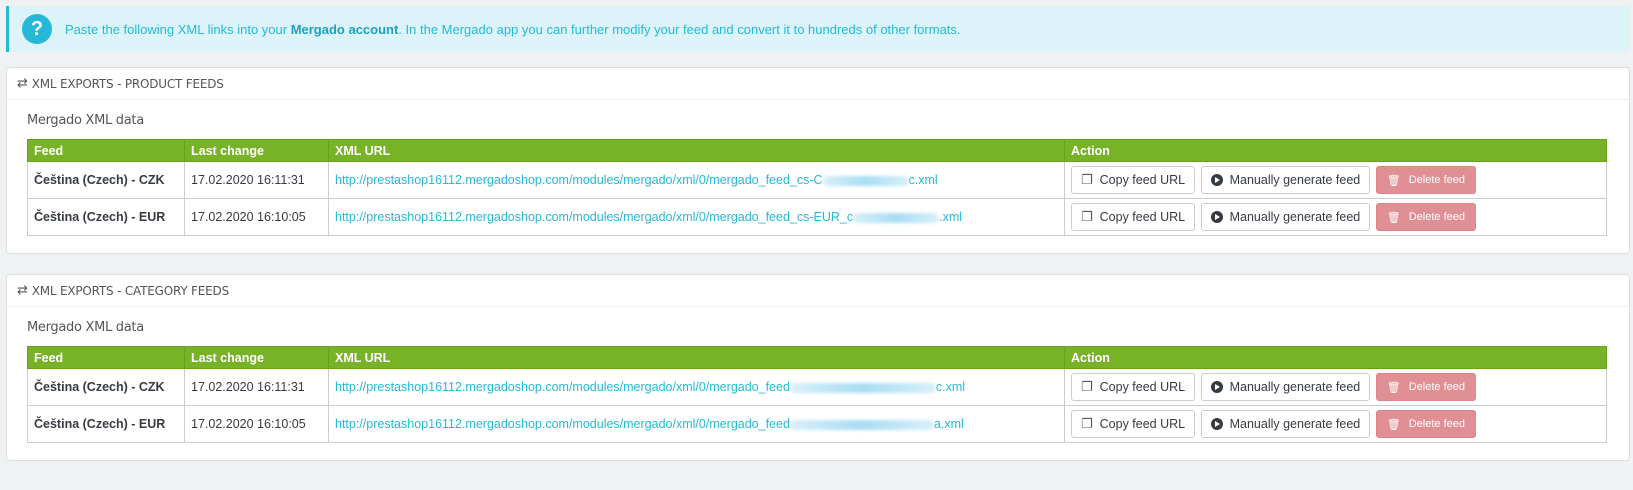 The image size is (1633, 490). Describe the element at coordinates (345, 29) in the screenshot. I see `mergado-account-link: Mergado account` at that location.